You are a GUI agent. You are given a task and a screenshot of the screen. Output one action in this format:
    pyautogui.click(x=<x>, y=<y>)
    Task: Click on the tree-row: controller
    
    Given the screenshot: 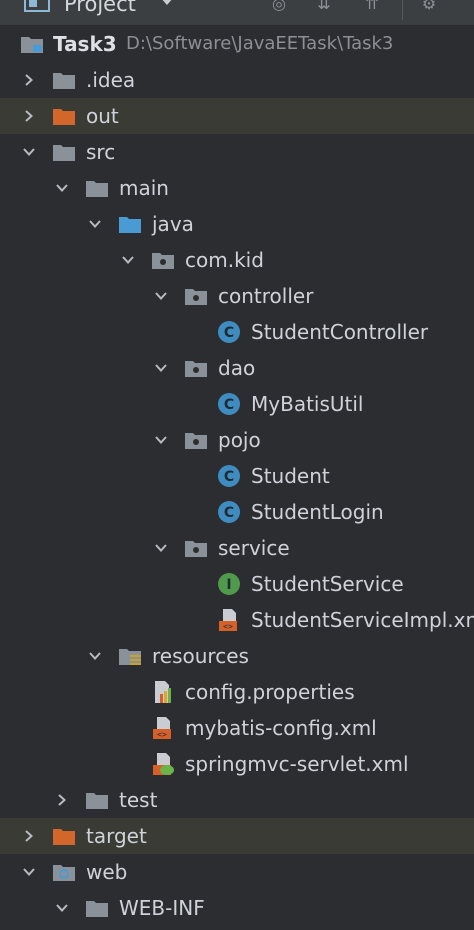 What is the action you would take?
    pyautogui.click(x=237, y=296)
    